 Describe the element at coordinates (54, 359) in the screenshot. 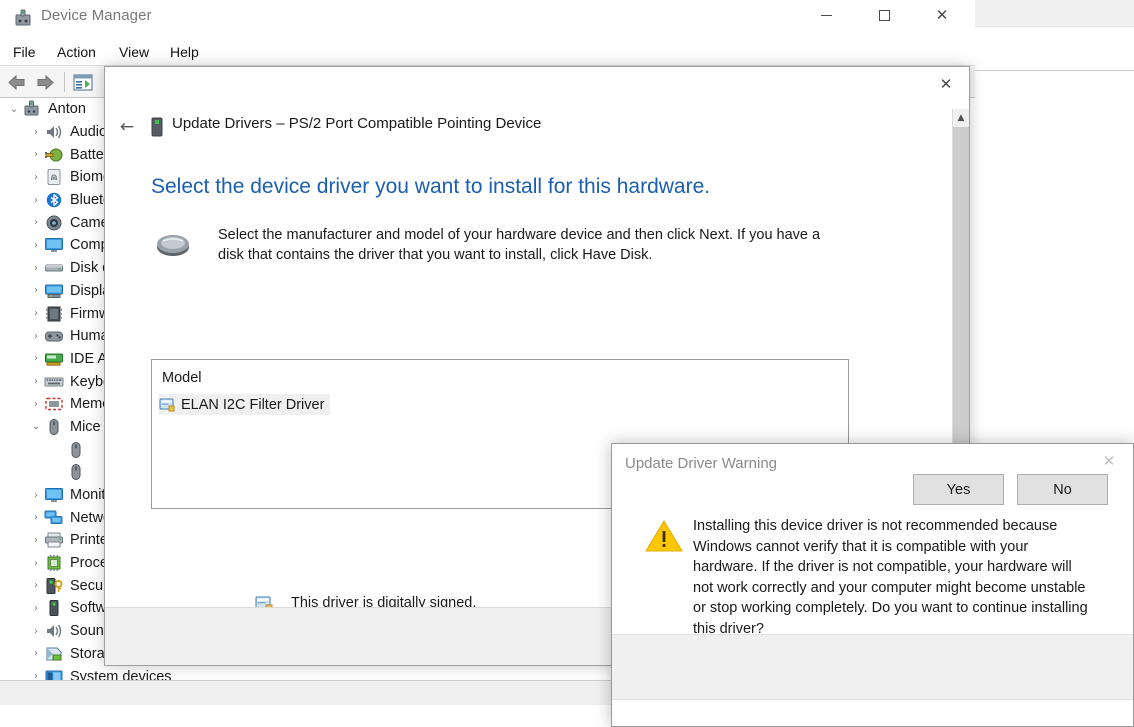

I see `ide-controller-icon` at that location.